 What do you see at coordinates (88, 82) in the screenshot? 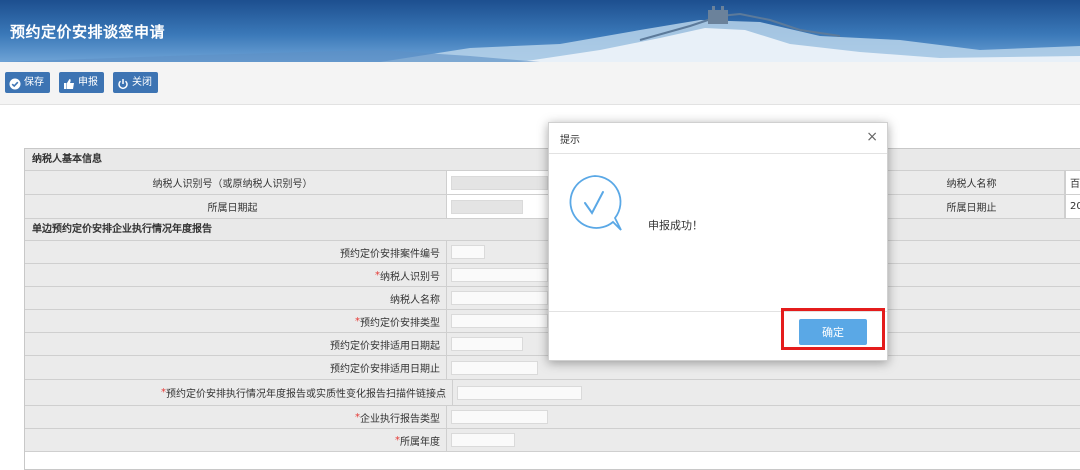
I see `report-label: 申报` at bounding box center [88, 82].